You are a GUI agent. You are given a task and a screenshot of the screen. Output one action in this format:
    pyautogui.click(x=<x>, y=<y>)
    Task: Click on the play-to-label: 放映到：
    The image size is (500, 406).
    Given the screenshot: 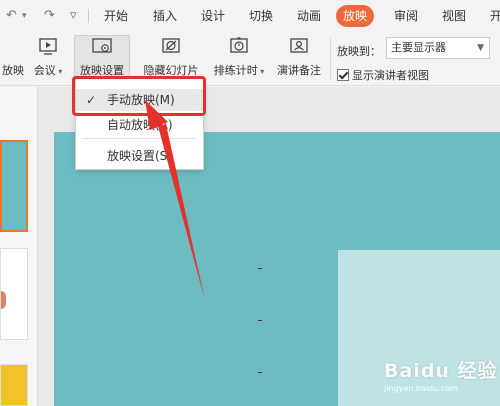 What is the action you would take?
    pyautogui.click(x=359, y=51)
    